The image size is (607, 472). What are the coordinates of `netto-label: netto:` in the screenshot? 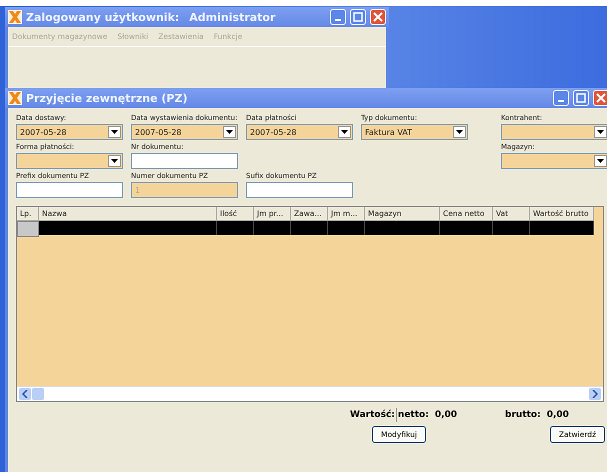 It's located at (413, 415).